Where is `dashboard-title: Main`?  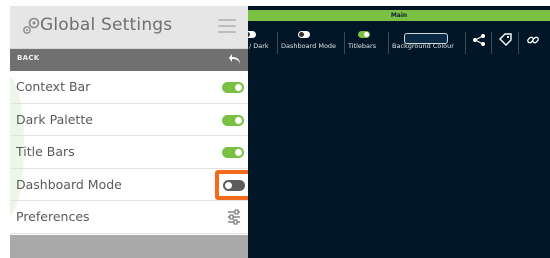
dashboard-title: Main is located at coordinates (399, 15).